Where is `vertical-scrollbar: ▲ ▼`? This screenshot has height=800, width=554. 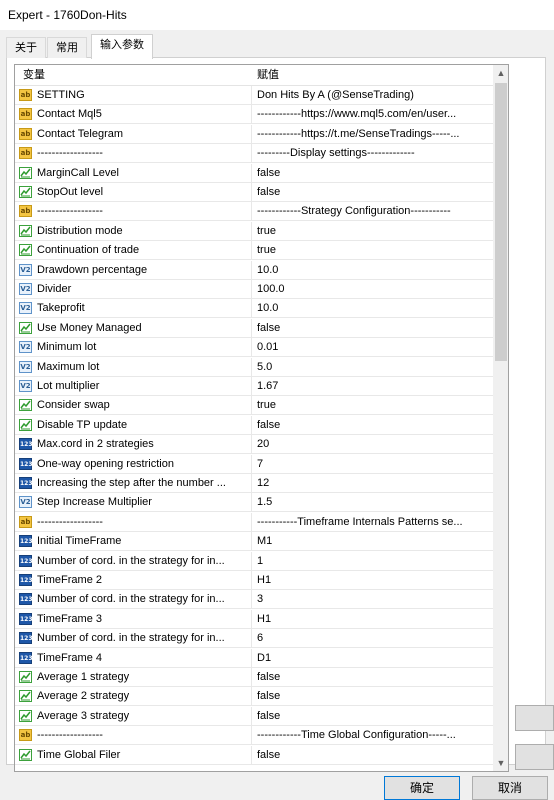
vertical-scrollbar: ▲ ▼ is located at coordinates (500, 418).